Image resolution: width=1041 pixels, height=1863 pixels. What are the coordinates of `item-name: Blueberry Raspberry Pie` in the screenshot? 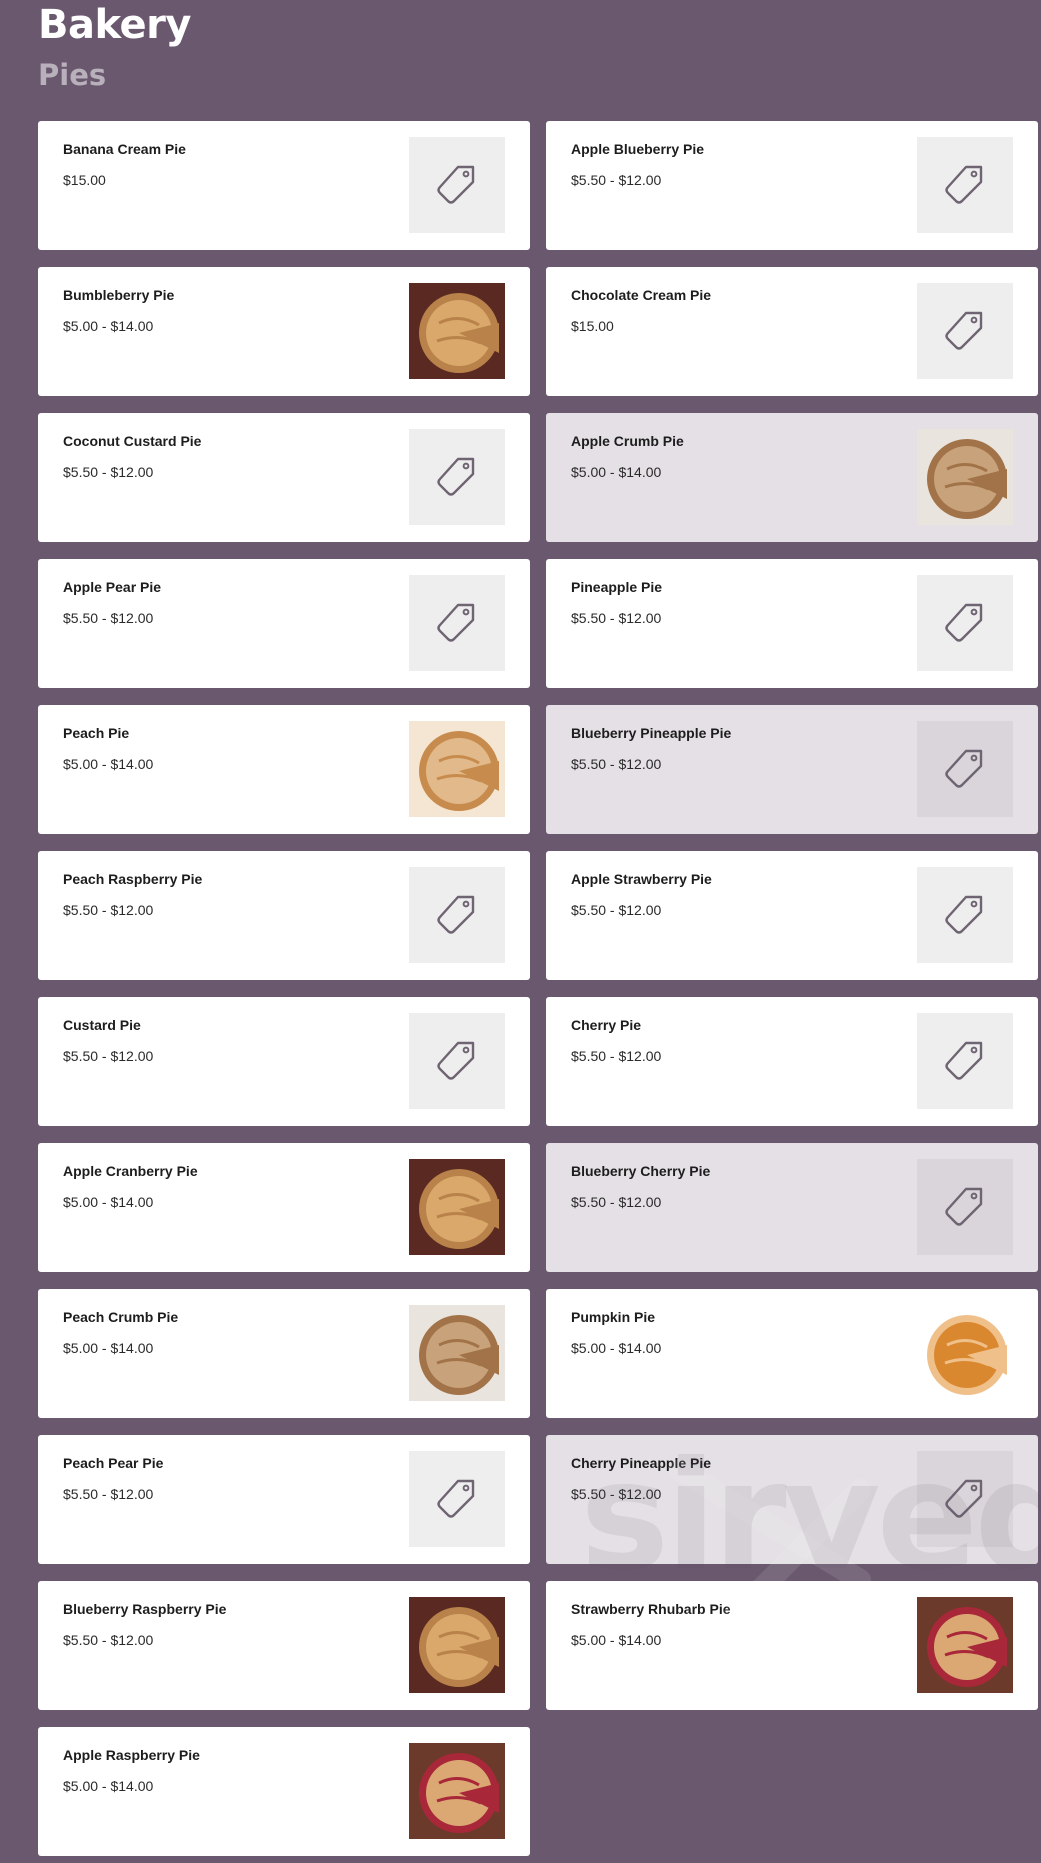 It's located at (145, 1609).